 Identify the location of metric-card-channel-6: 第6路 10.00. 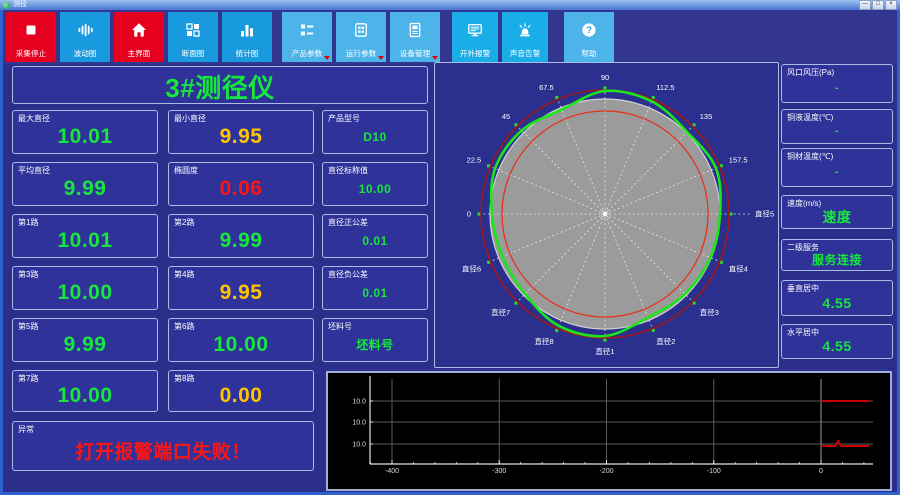
(241, 340).